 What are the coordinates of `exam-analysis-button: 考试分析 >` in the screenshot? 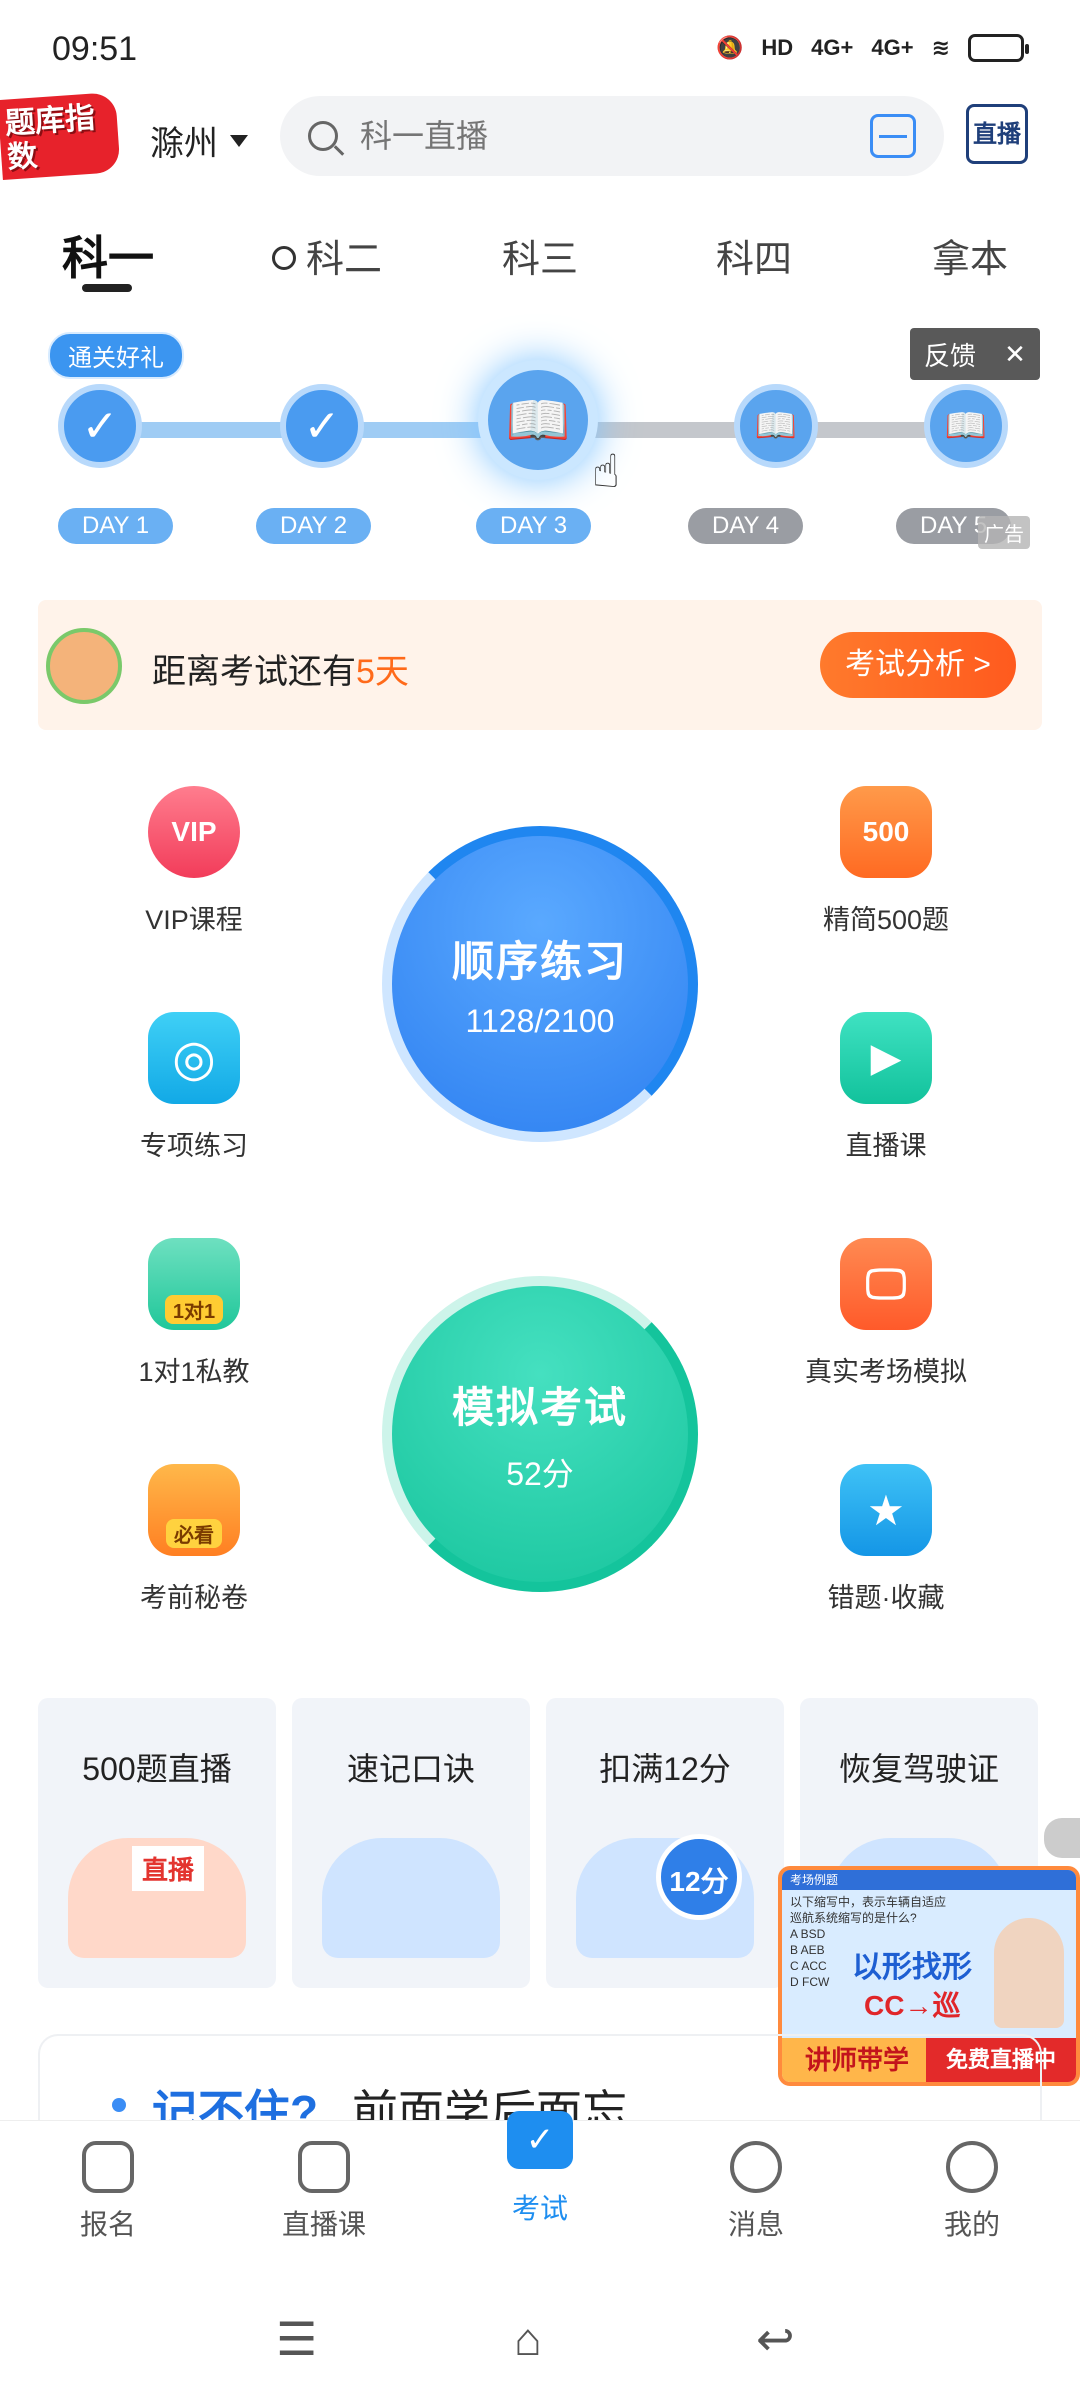 It's located at (918, 665).